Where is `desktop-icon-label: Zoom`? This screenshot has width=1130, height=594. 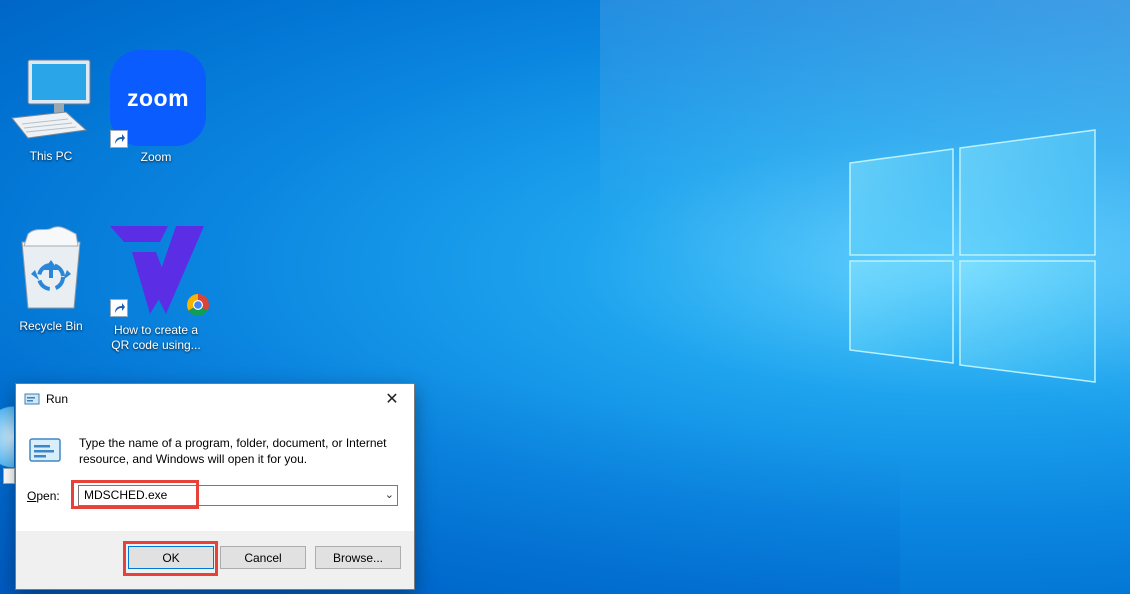 desktop-icon-label: Zoom is located at coordinates (156, 157).